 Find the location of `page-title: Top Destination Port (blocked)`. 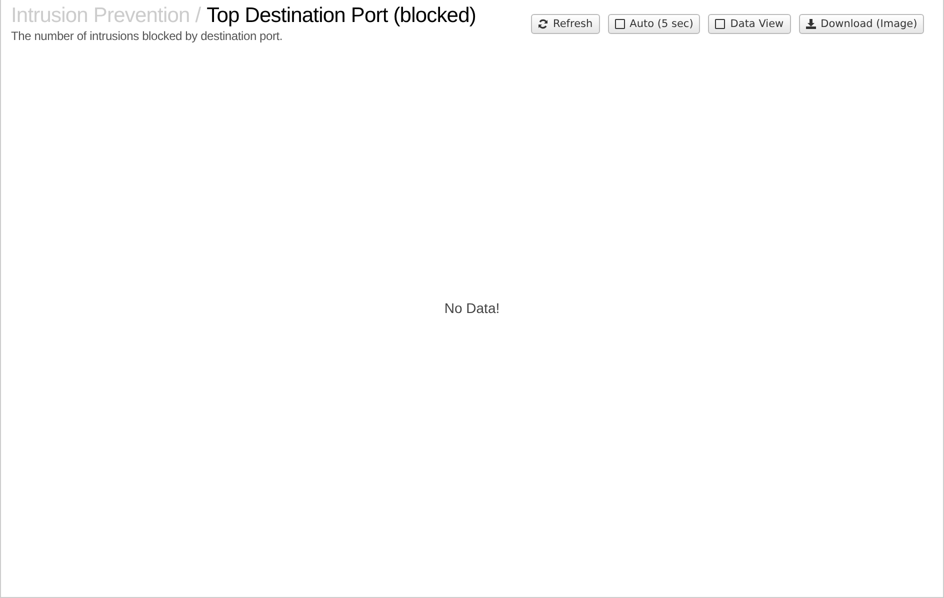

page-title: Top Destination Port (blocked) is located at coordinates (341, 16).